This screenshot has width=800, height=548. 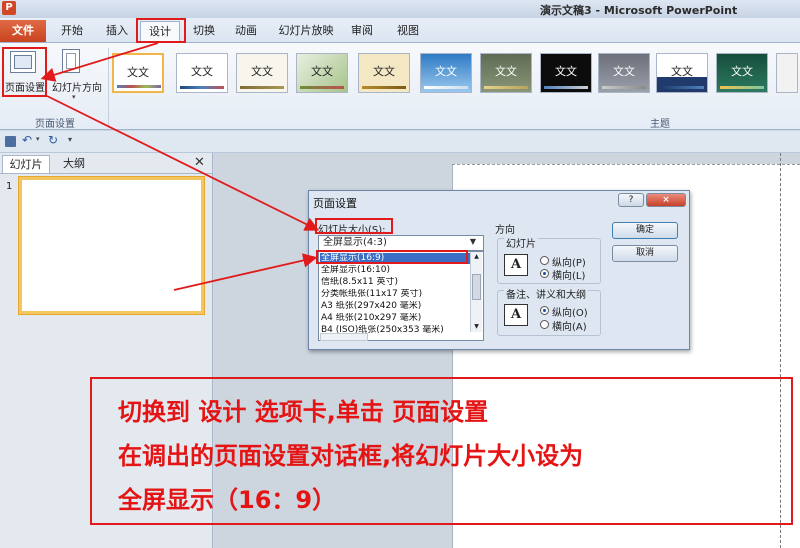 I want to click on pane-divider, so click(x=106, y=173).